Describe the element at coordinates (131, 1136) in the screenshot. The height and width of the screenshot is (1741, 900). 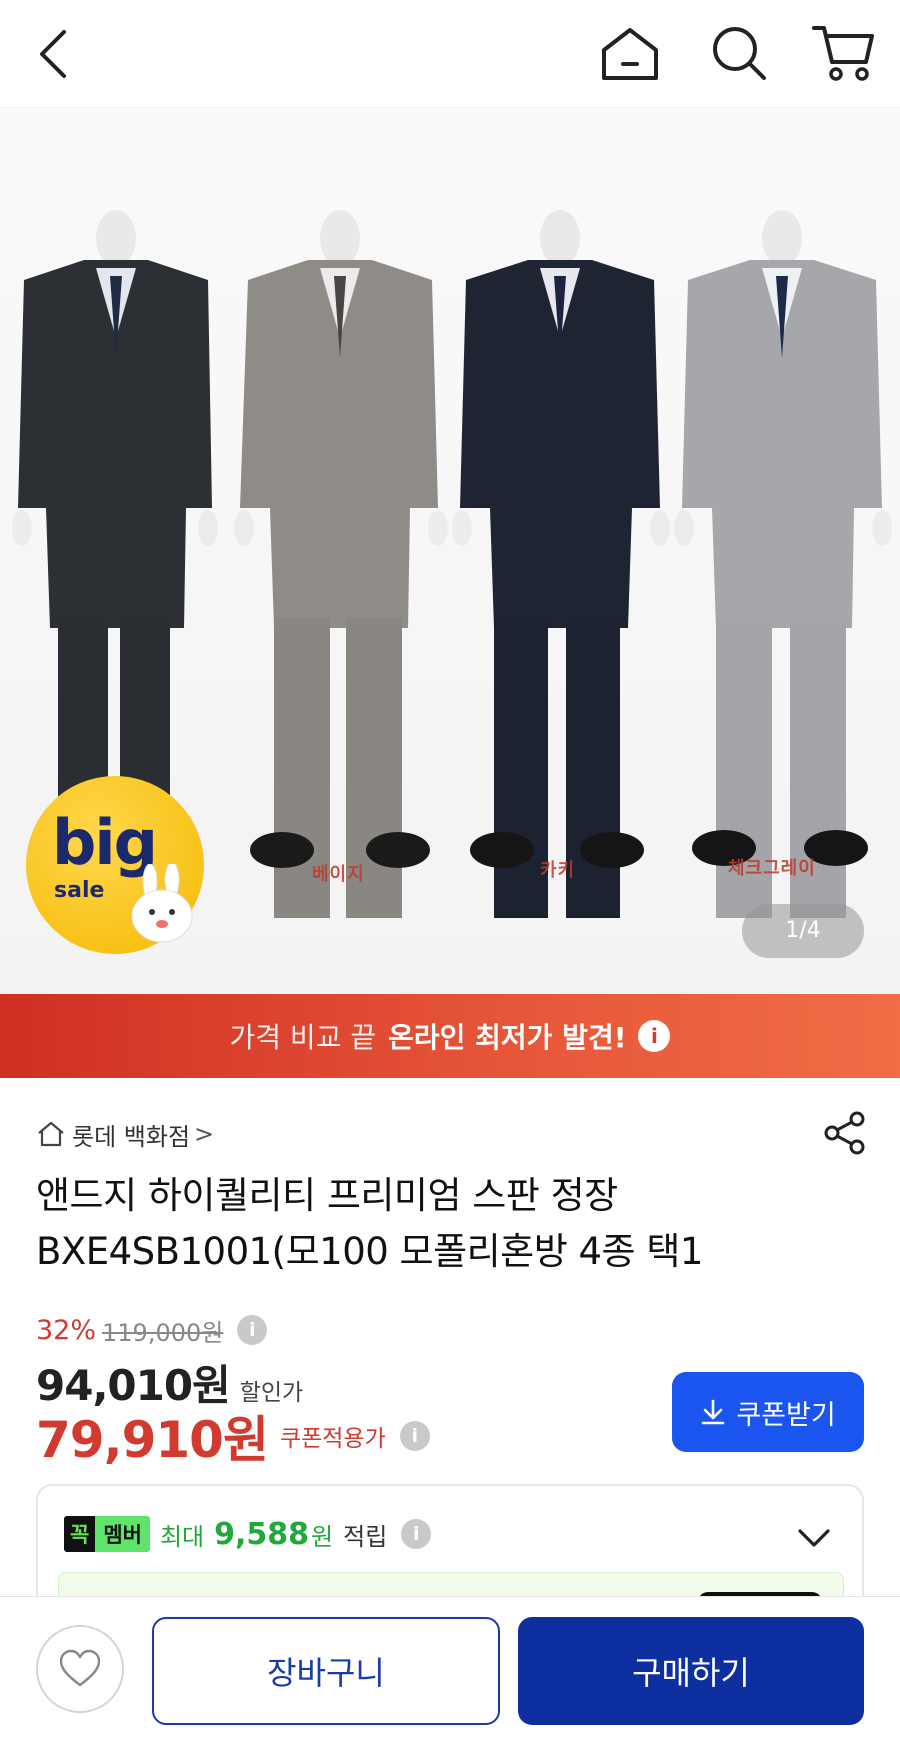
I see `store-name: 롯데 백화점` at that location.